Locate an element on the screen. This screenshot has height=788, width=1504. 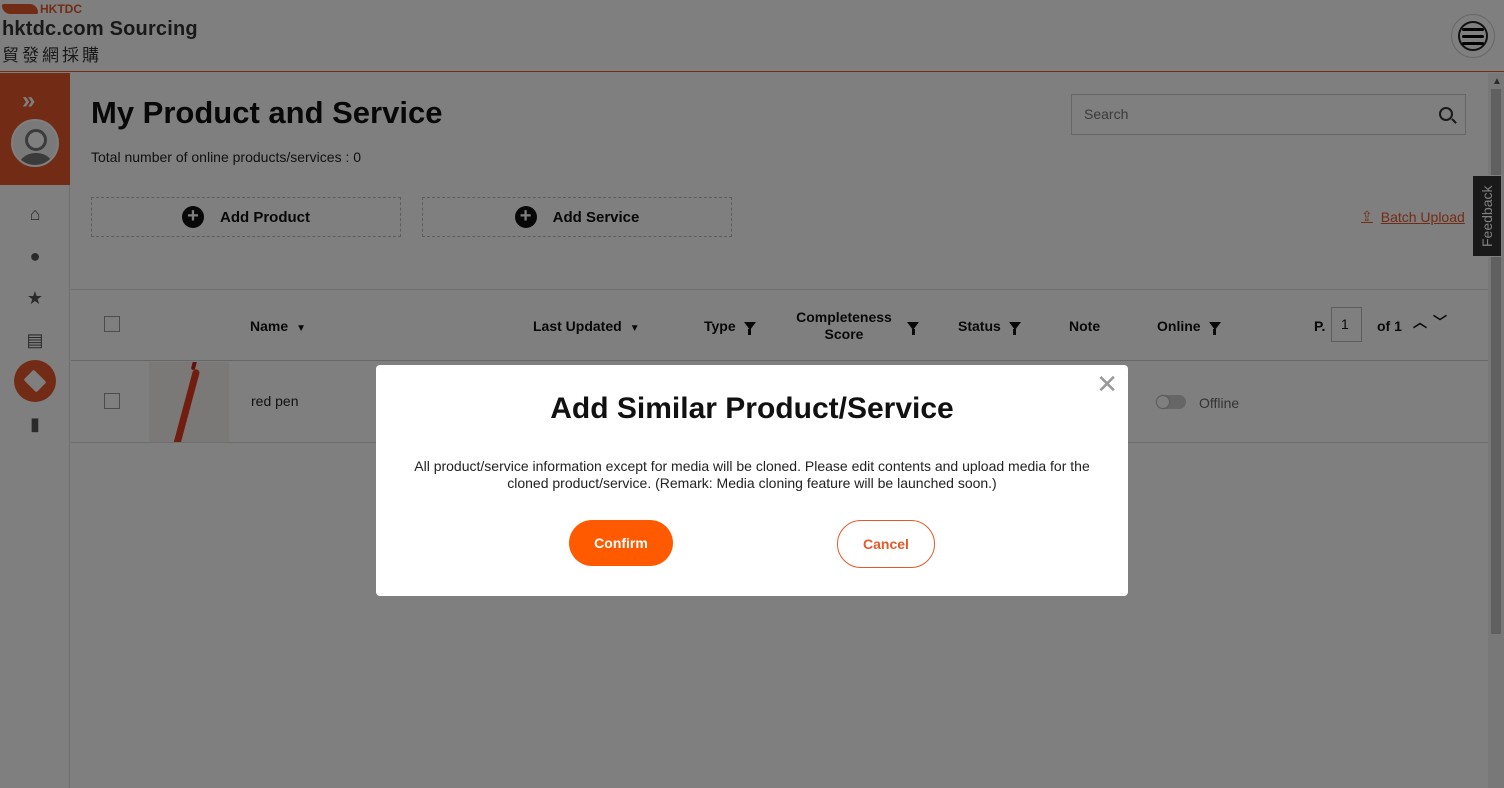
confirm-button: Confirm is located at coordinates (621, 543).